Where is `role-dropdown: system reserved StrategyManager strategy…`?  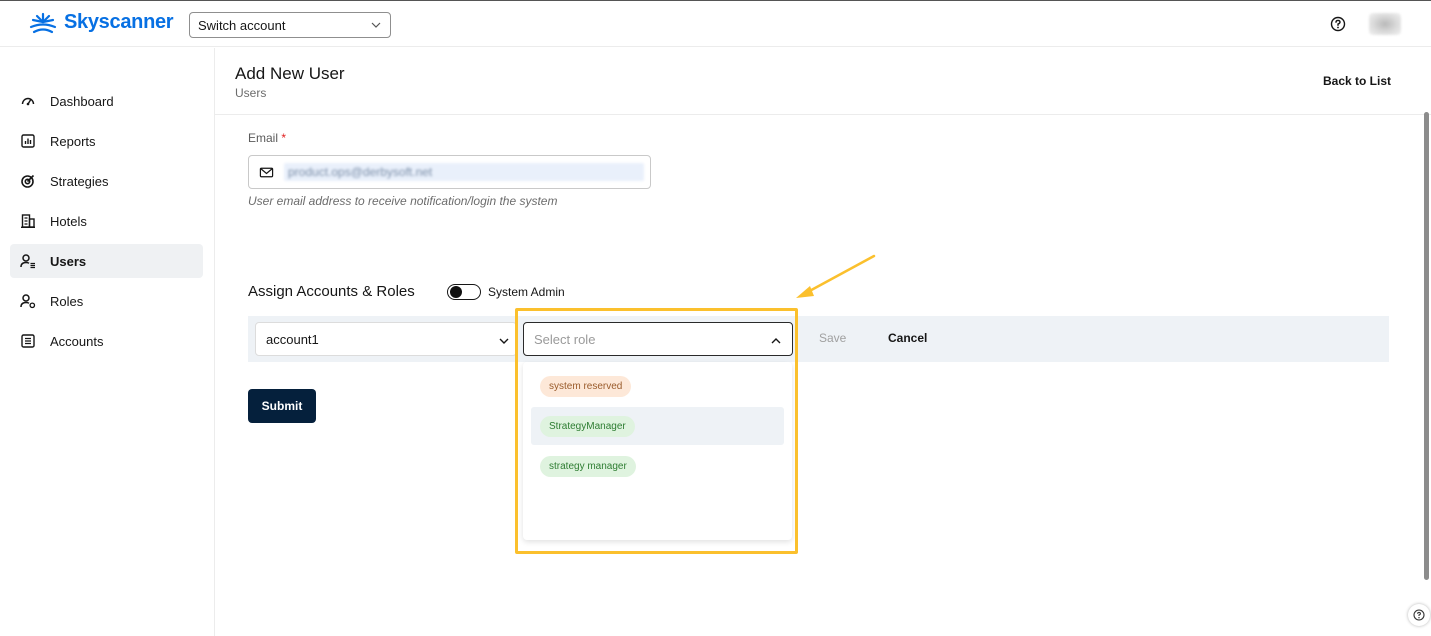 role-dropdown: system reserved StrategyManager strategy… is located at coordinates (657, 451).